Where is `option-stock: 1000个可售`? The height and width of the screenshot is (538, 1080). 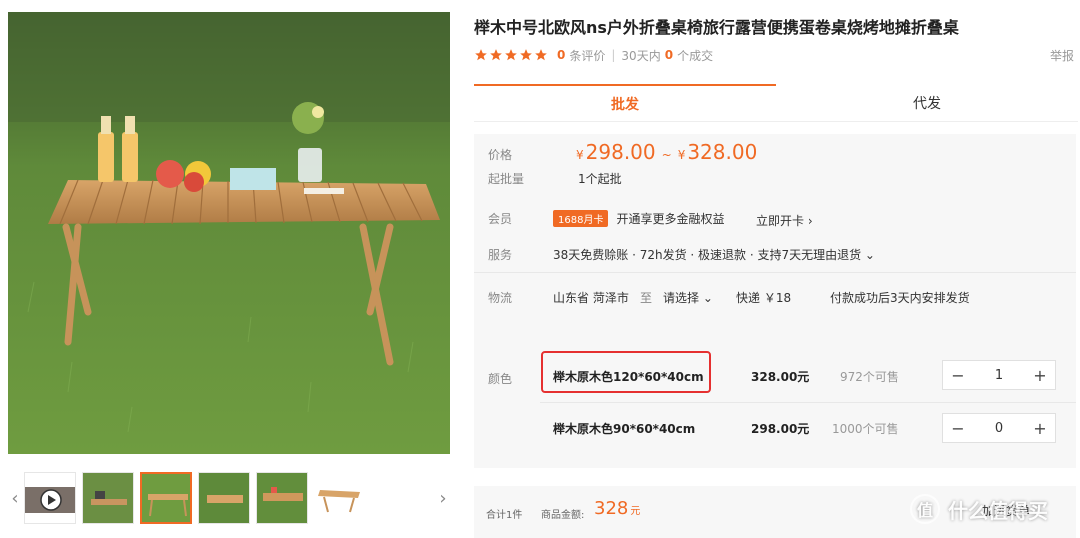
option-stock: 1000个可售 is located at coordinates (865, 429).